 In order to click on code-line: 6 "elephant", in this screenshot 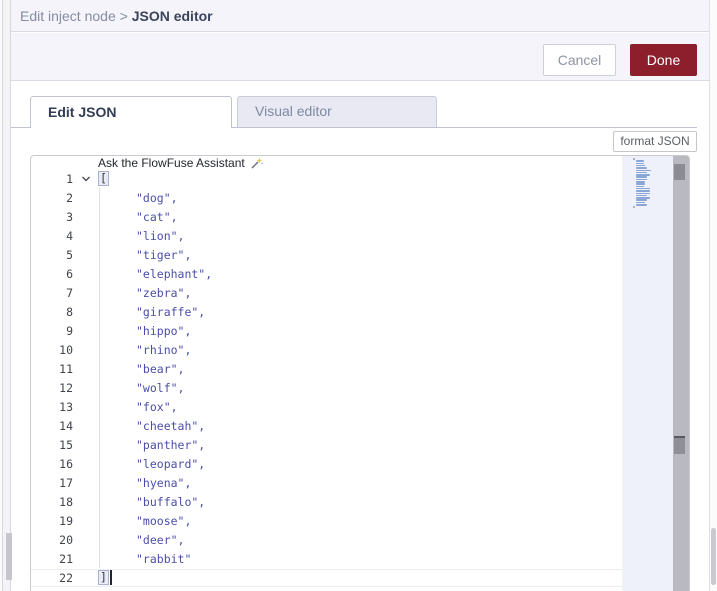, I will do `click(360, 273)`.